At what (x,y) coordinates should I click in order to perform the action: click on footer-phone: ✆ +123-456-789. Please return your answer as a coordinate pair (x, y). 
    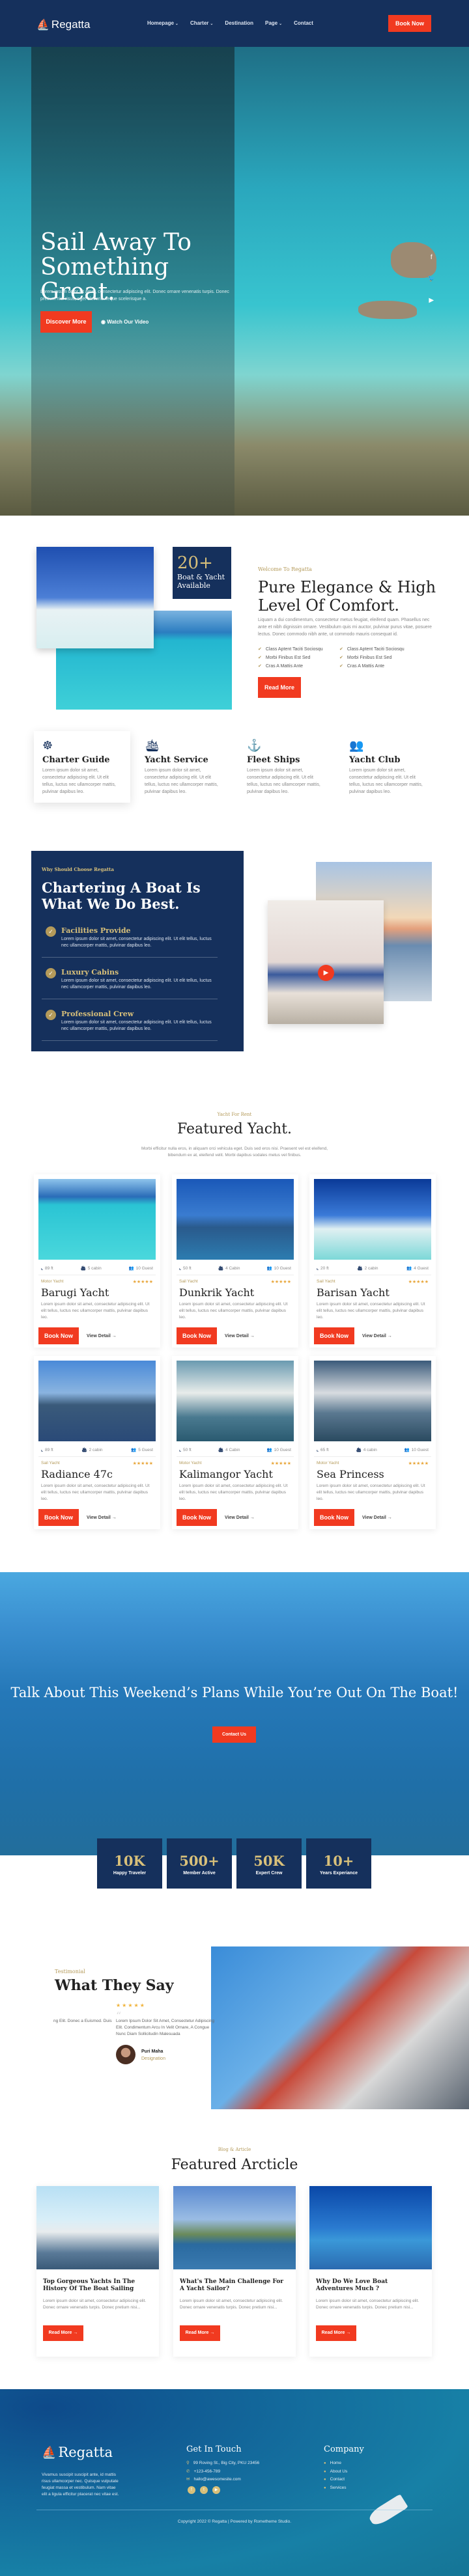
    Looking at the image, I should click on (222, 2472).